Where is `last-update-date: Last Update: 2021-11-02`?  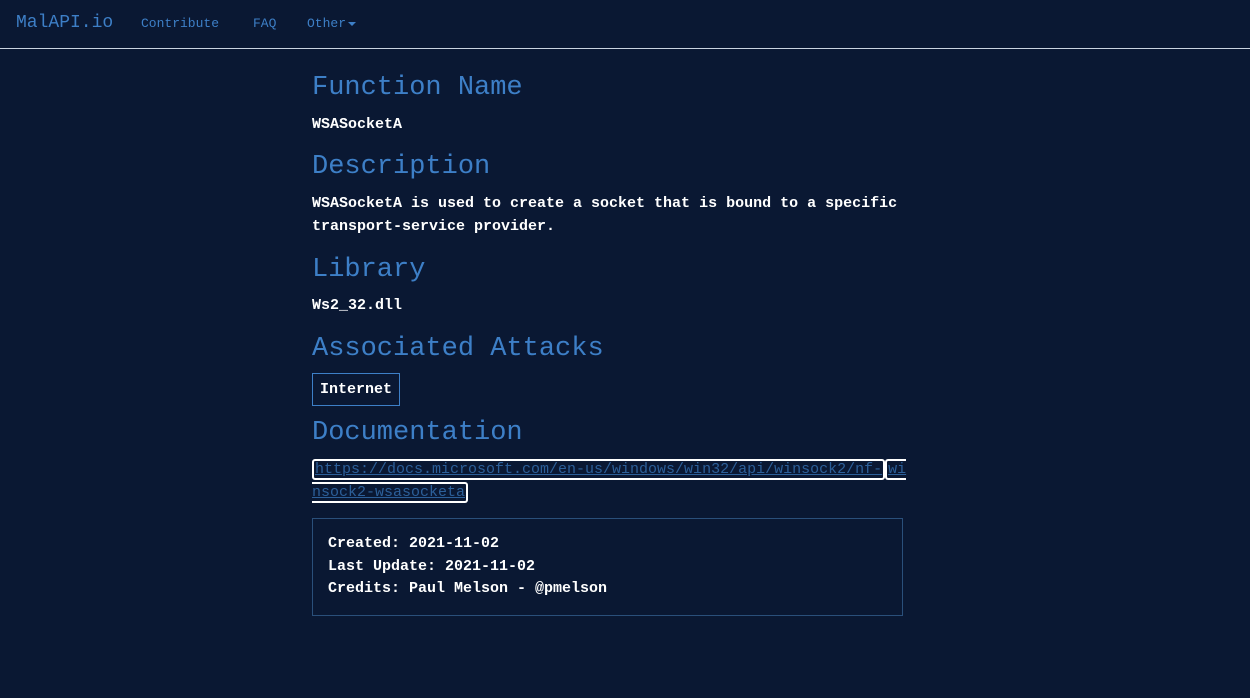
last-update-date: Last Update: 2021-11-02 is located at coordinates (432, 566).